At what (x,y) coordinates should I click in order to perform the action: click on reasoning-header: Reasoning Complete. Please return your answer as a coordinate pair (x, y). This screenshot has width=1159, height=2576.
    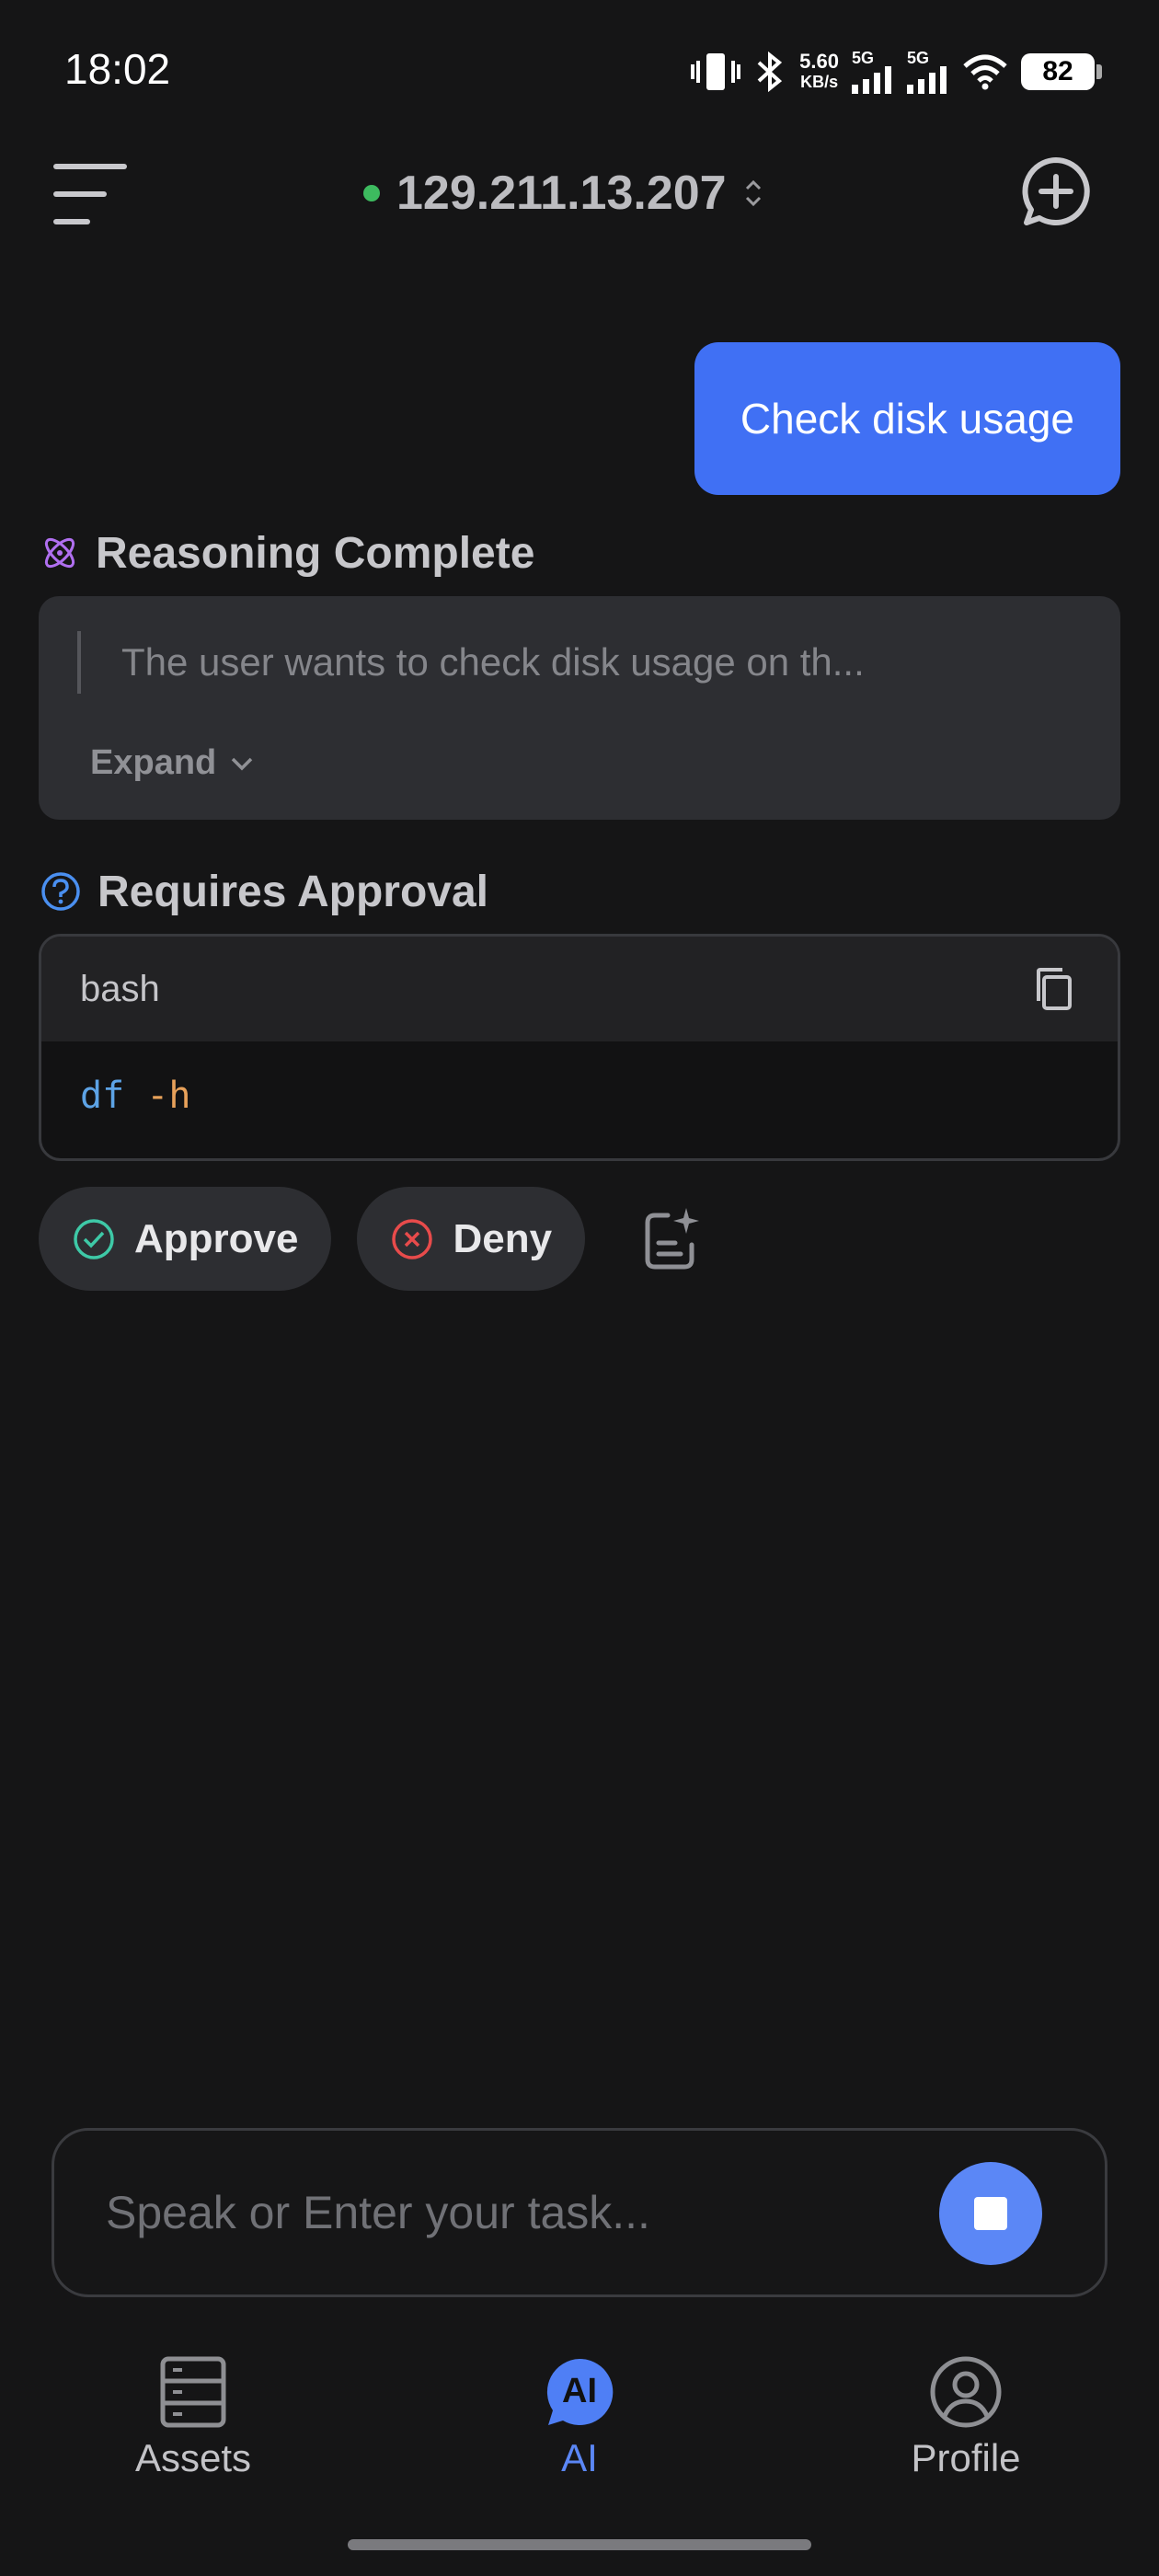
    Looking at the image, I should click on (287, 553).